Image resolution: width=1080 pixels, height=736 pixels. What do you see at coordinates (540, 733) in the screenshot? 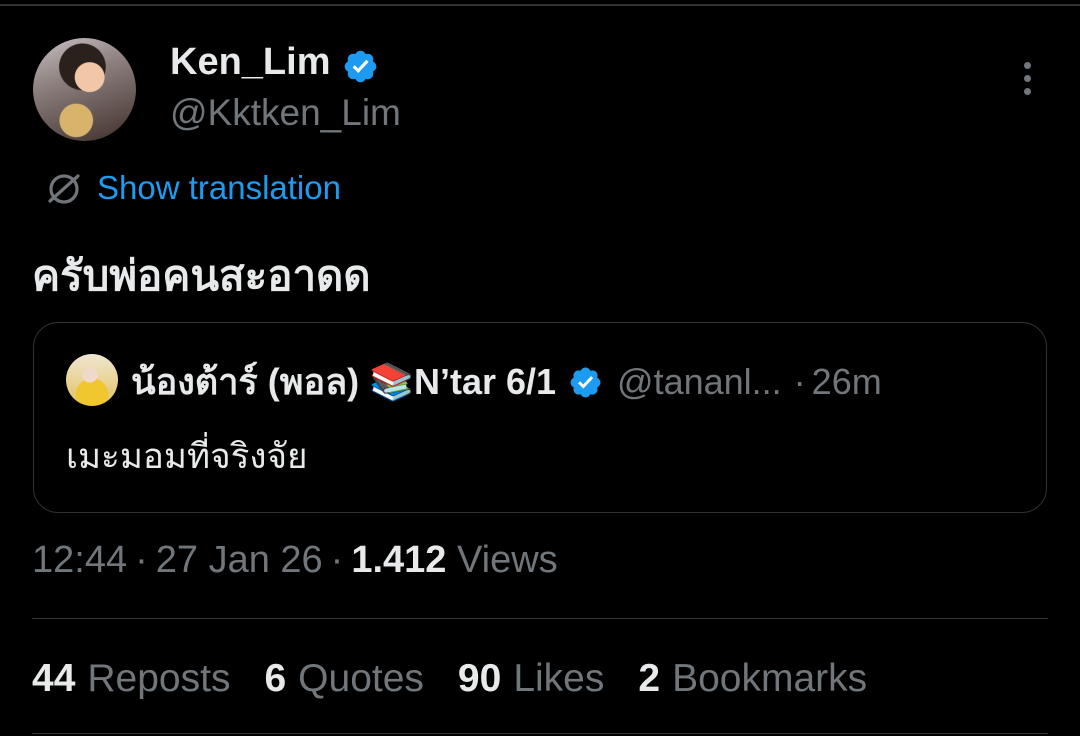
I see `stats-bottom-divider` at bounding box center [540, 733].